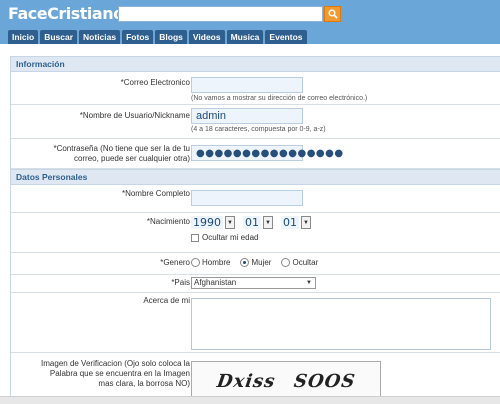 This screenshot has width=500, height=404. I want to click on country-value: Afghanistan, so click(215, 282).